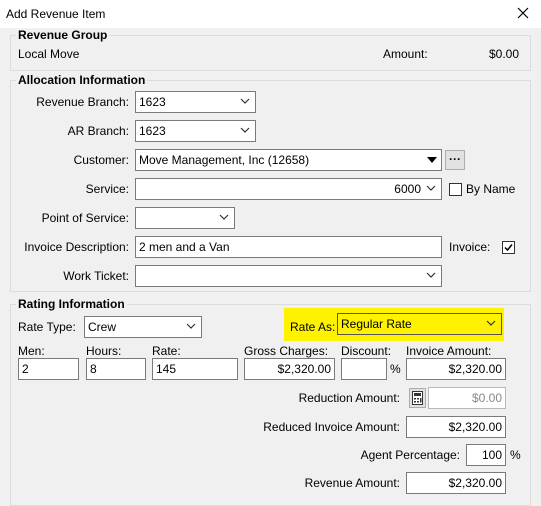 Image resolution: width=541 pixels, height=506 pixels. What do you see at coordinates (185, 218) in the screenshot?
I see `point-of-service-select` at bounding box center [185, 218].